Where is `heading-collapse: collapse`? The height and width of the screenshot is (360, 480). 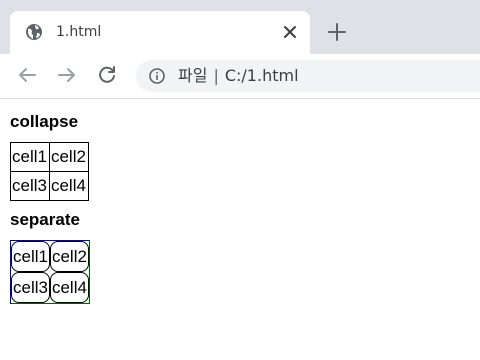 heading-collapse: collapse is located at coordinates (44, 121).